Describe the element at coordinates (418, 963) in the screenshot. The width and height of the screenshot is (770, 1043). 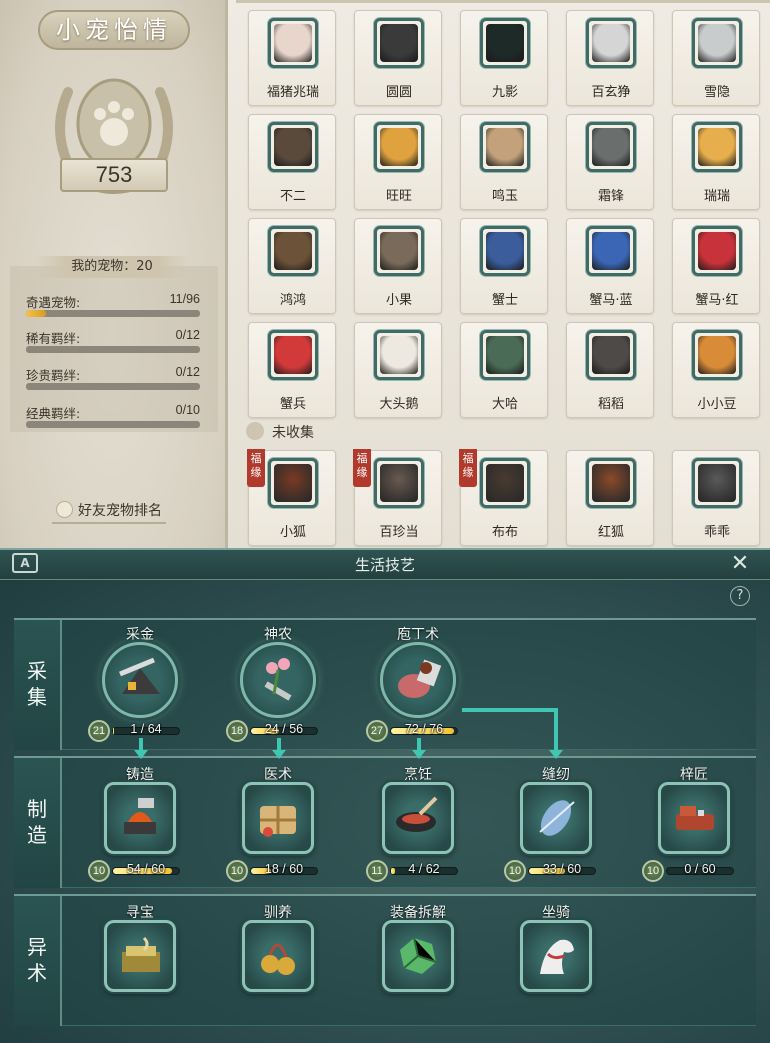
I see `skill-misc: 装备拆解` at that location.